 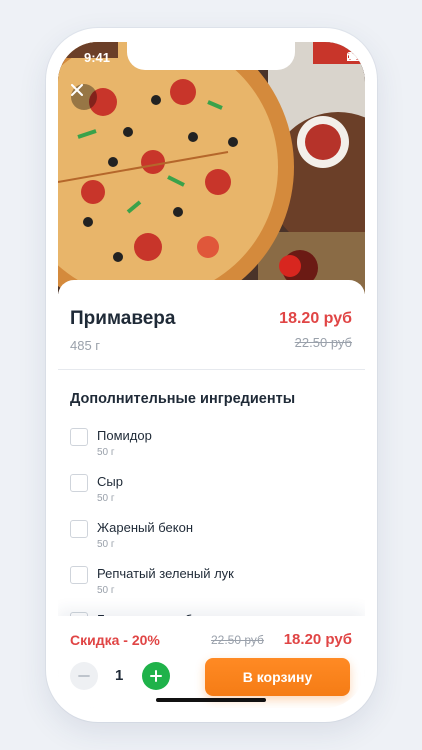 I want to click on add-to-cart-button: В корзину, so click(x=277, y=677).